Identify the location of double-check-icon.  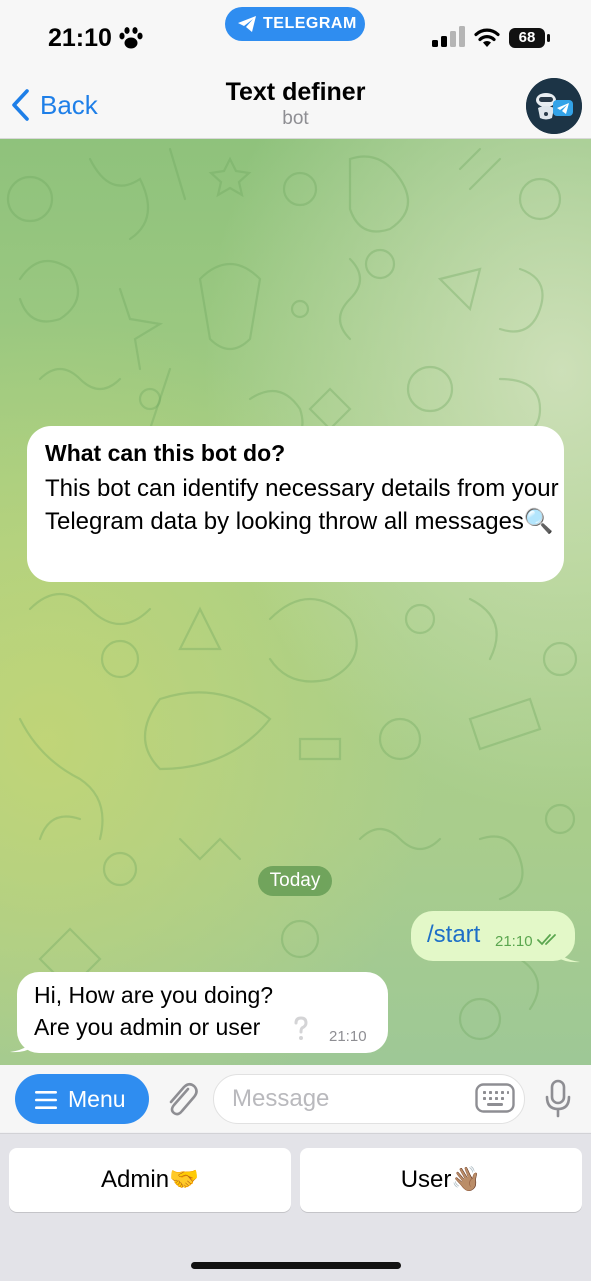
(546, 940).